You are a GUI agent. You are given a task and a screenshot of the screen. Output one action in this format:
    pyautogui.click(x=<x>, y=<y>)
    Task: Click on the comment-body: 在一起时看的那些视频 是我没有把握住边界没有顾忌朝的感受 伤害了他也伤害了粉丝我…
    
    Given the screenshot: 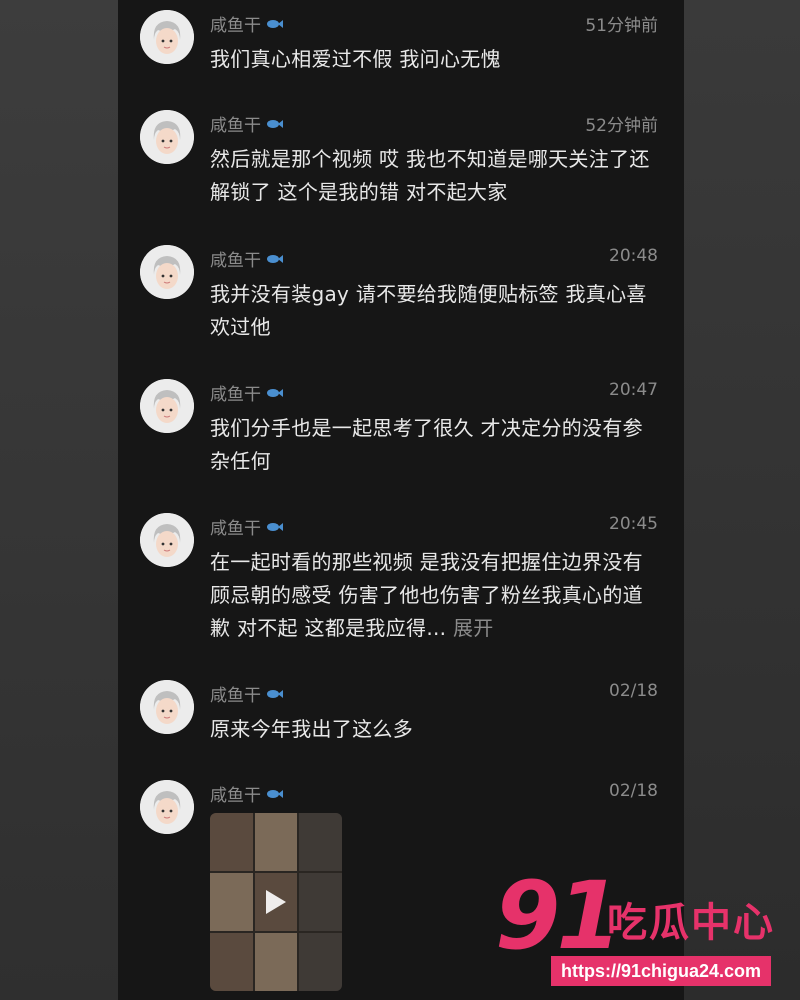 What is the action you would take?
    pyautogui.click(x=426, y=595)
    